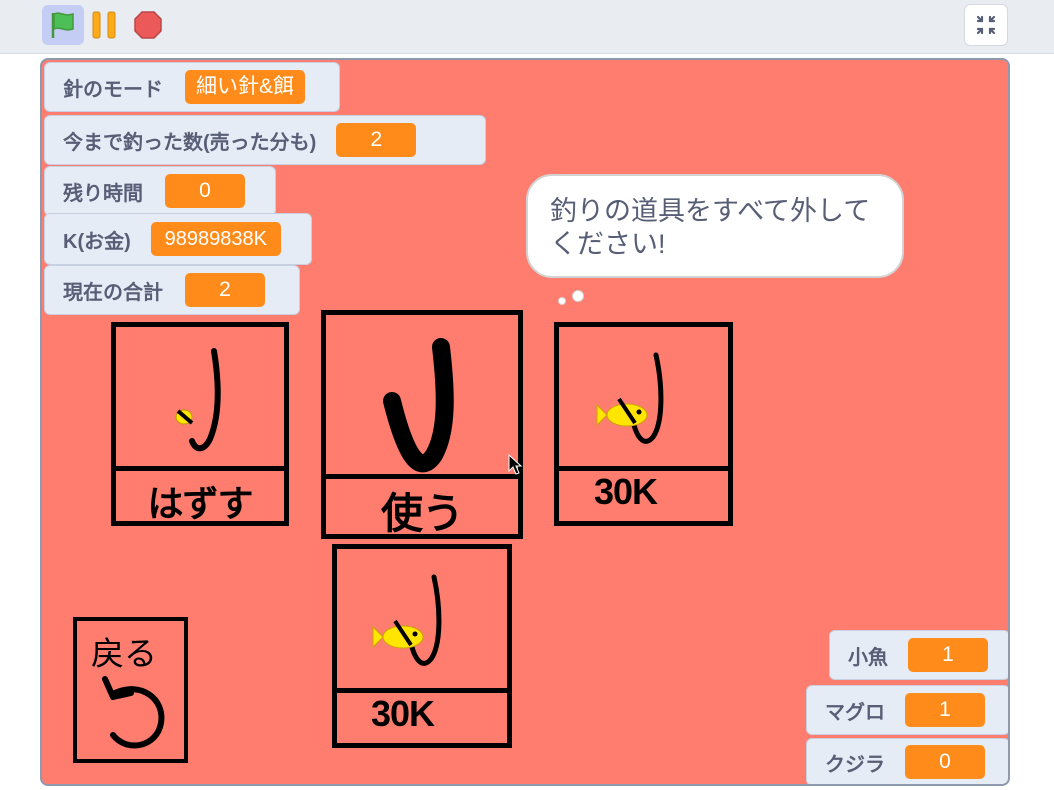 The width and height of the screenshot is (1054, 790). I want to click on monitor-total-caught: 今まで釣った数(売った分も) 2, so click(265, 140).